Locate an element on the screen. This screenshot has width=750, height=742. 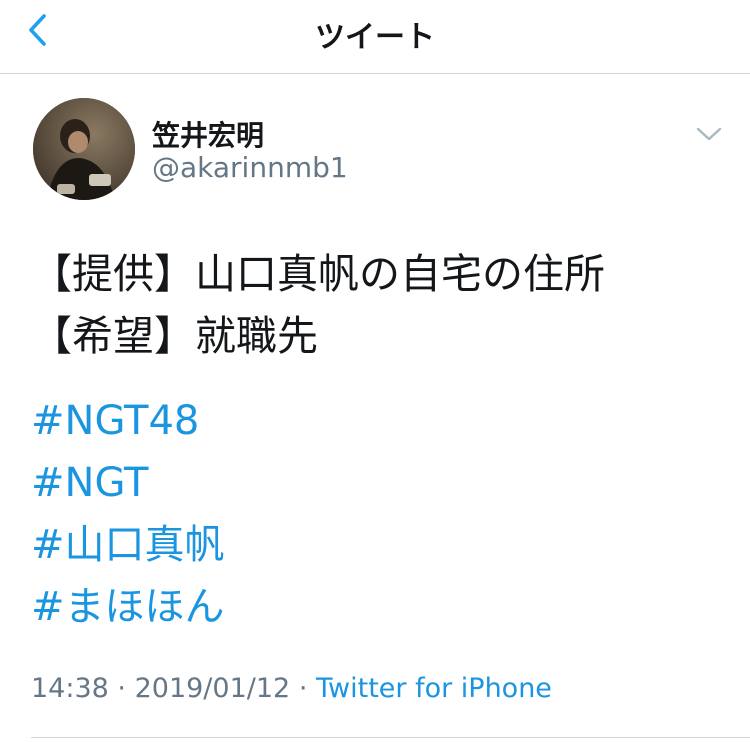
tweet-date: 2019/01/12 is located at coordinates (212, 688).